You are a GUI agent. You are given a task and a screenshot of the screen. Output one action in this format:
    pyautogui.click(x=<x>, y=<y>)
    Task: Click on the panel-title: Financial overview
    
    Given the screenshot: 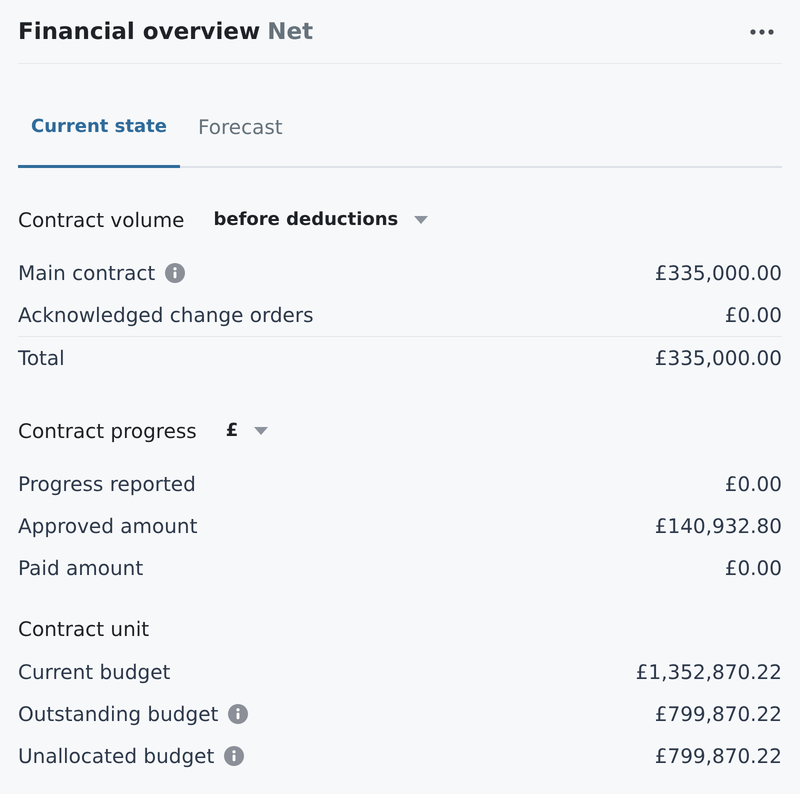 What is the action you would take?
    pyautogui.click(x=139, y=31)
    